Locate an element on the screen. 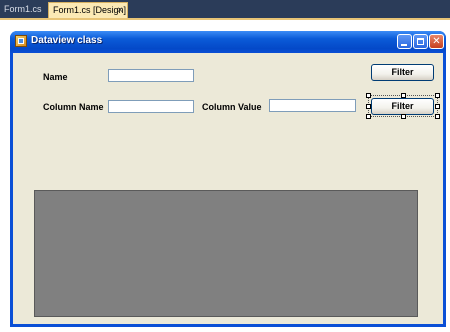  column-value-label: Column Value is located at coordinates (232, 107).